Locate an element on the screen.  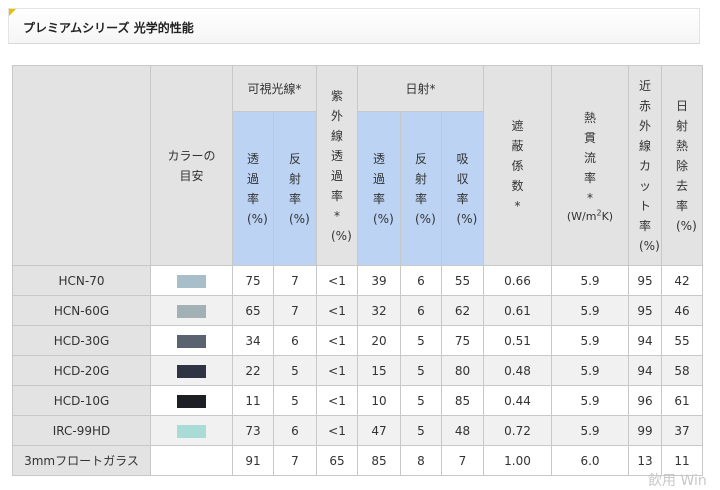
cell-solar-transmittance: 47 is located at coordinates (379, 430).